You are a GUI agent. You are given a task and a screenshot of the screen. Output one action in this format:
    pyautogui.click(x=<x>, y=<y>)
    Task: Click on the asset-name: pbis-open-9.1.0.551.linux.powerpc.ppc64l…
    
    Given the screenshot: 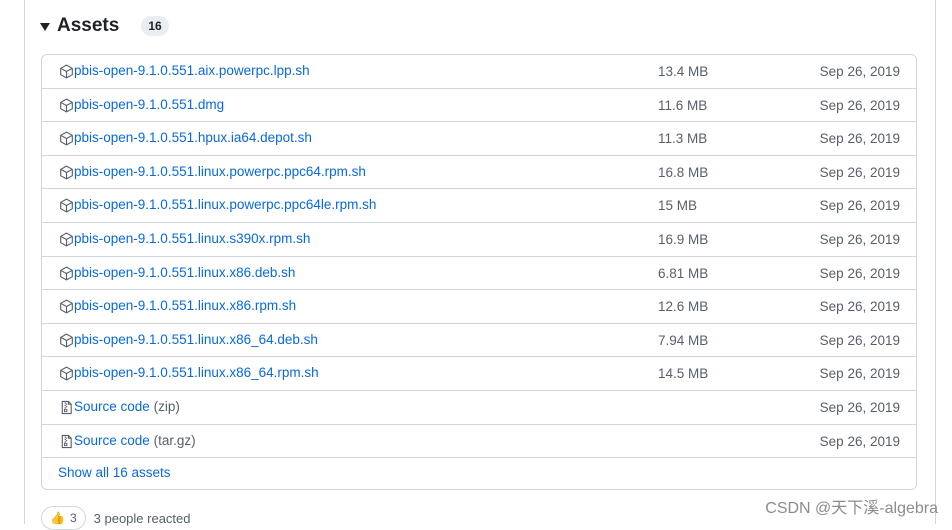 What is the action you would take?
    pyautogui.click(x=225, y=205)
    